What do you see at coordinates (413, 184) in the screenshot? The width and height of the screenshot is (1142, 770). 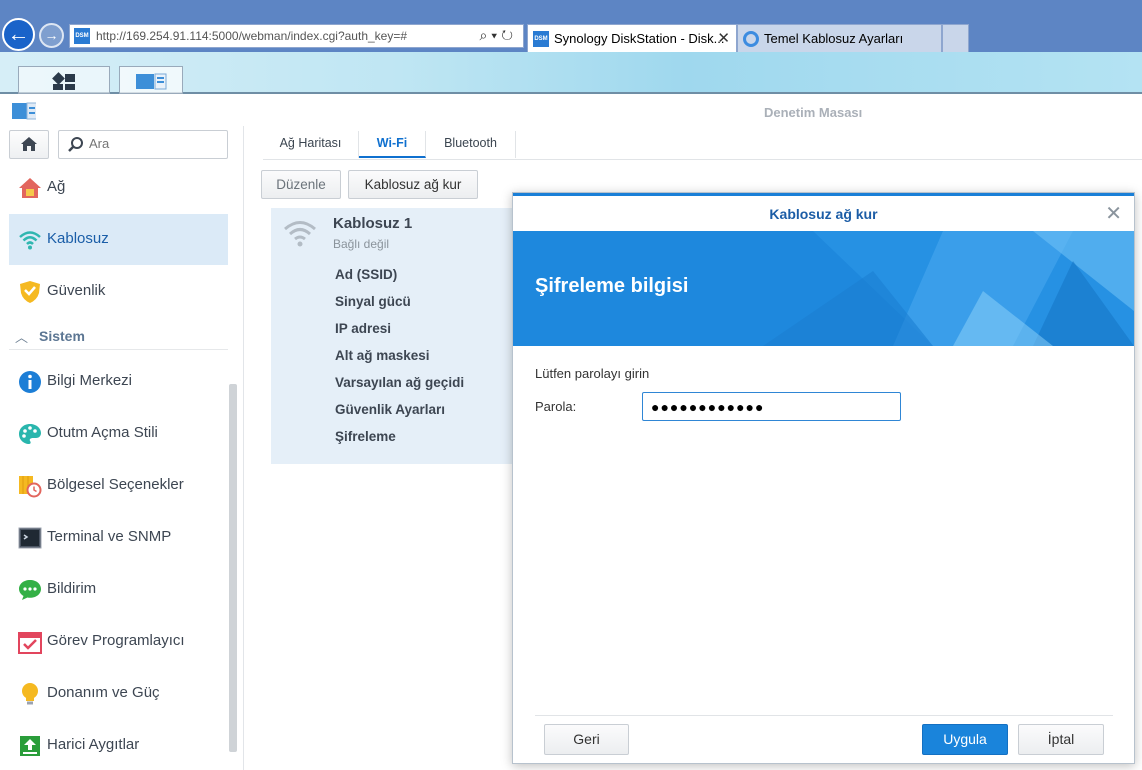 I see `setup-wireless-button: Kablosuz ağ kur` at bounding box center [413, 184].